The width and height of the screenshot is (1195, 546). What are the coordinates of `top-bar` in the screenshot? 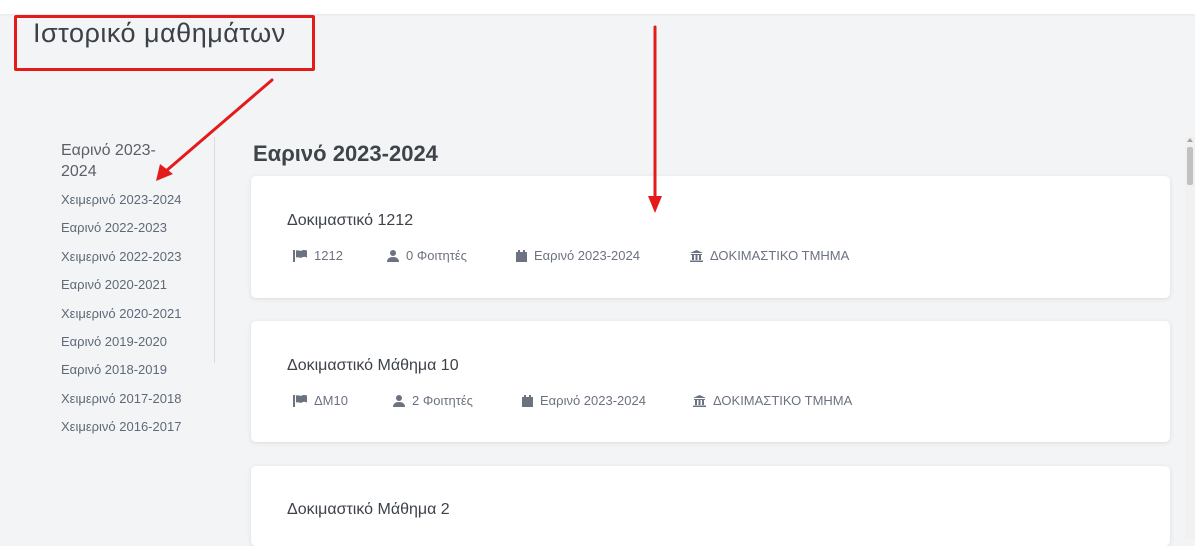 It's located at (597, 7).